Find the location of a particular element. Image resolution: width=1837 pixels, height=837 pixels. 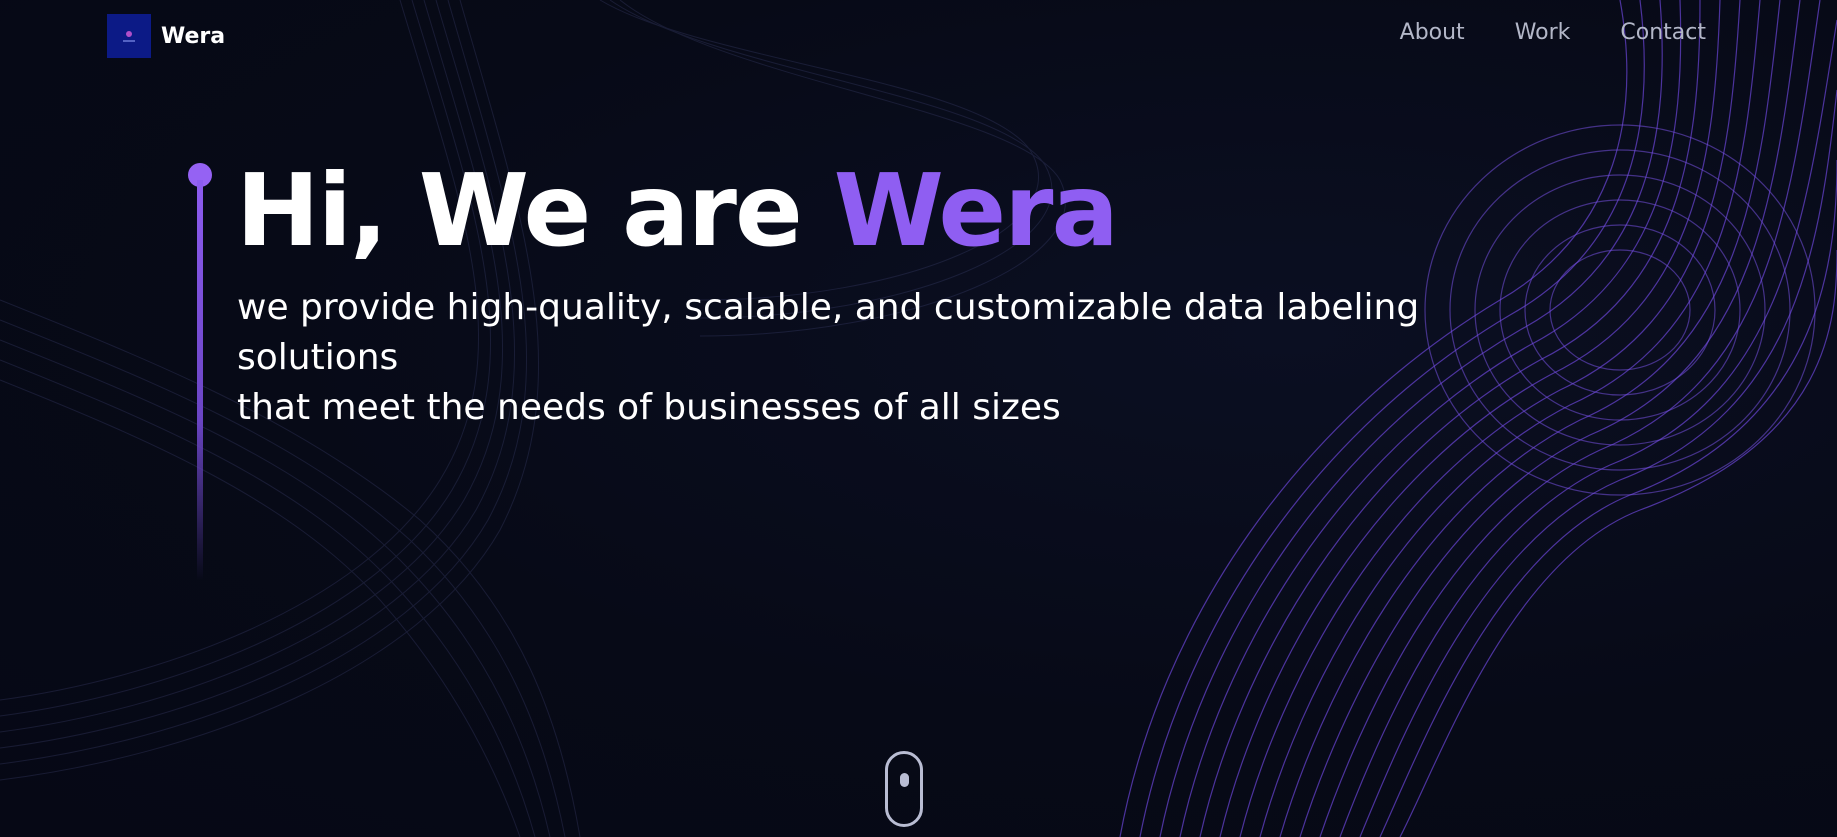

hero-title-prefix: Hi, We are is located at coordinates (535, 210).